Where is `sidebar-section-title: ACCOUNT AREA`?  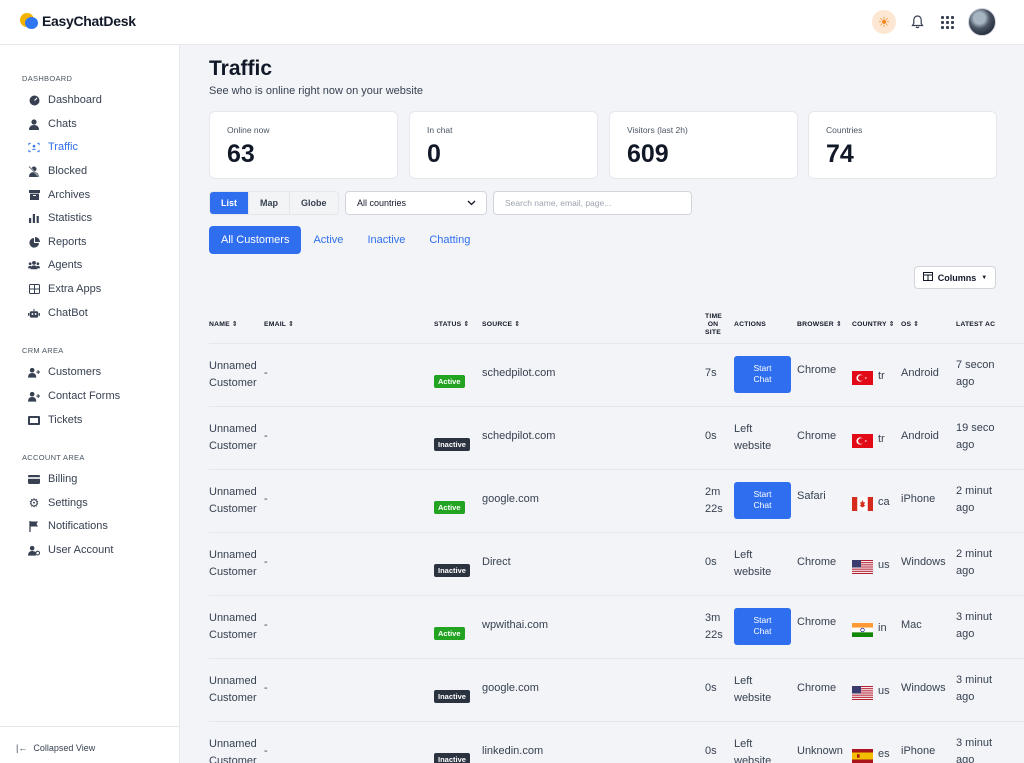 sidebar-section-title: ACCOUNT AREA is located at coordinates (53, 457).